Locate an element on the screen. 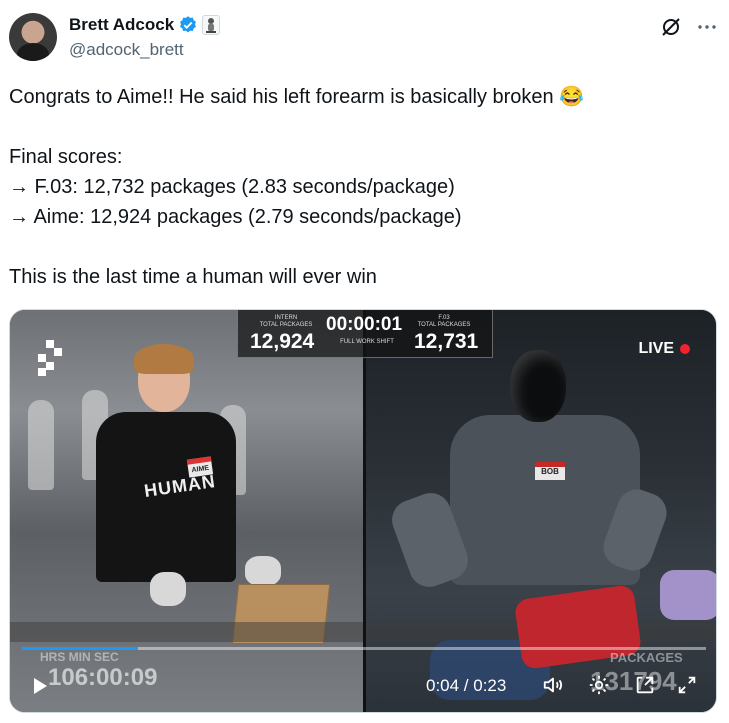  aime-name-tag: AIME is located at coordinates (200, 467).